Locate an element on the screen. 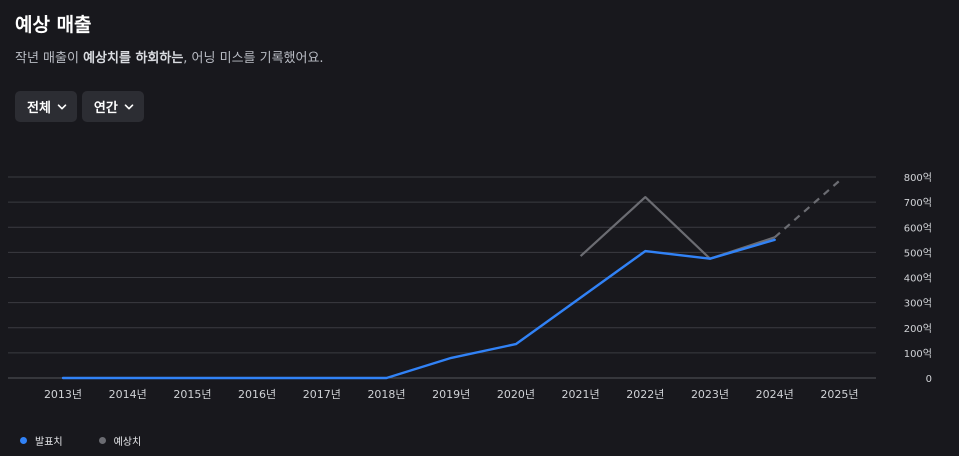 This screenshot has height=456, width=959. subtitle-highlight: 예상치를 하회하는 is located at coordinates (133, 58).